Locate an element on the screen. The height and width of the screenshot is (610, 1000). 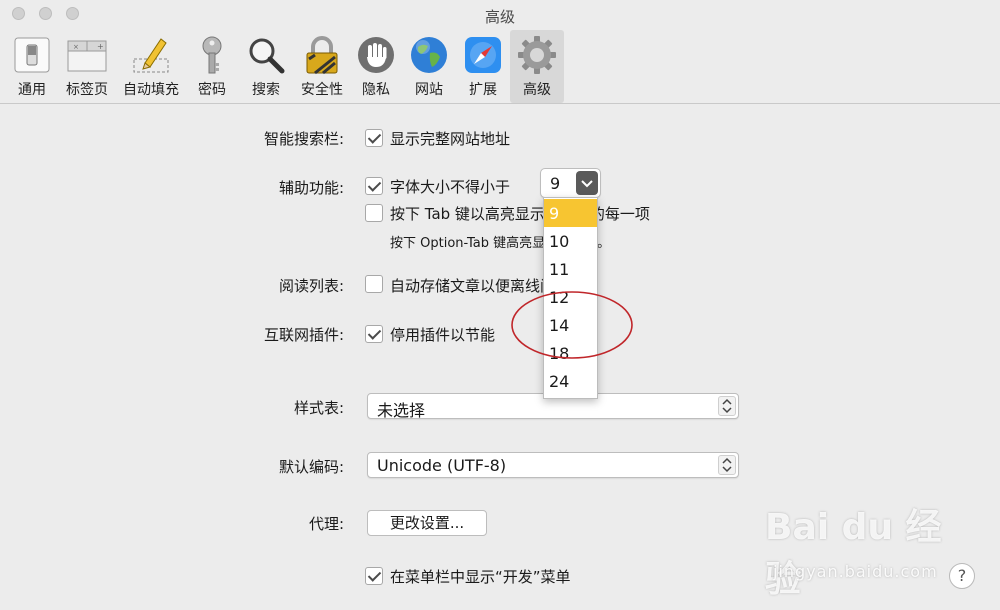
watermark-main-text: Bai du 经验 is located at coordinates (853, 553).